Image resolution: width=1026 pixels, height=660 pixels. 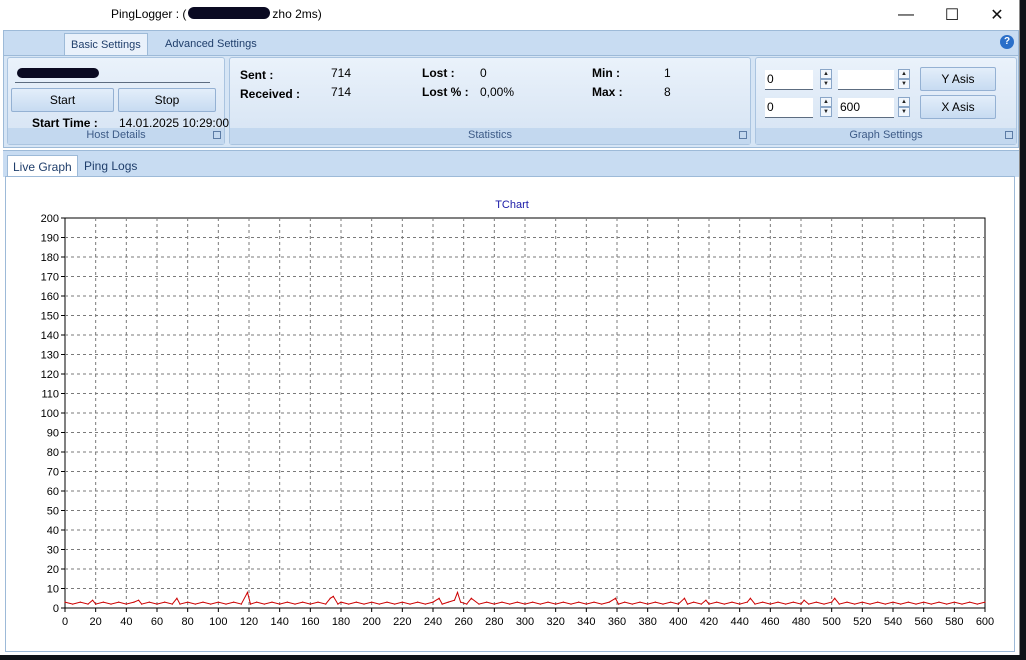 What do you see at coordinates (958, 107) in the screenshot?
I see `x-axis-button: X Asis` at bounding box center [958, 107].